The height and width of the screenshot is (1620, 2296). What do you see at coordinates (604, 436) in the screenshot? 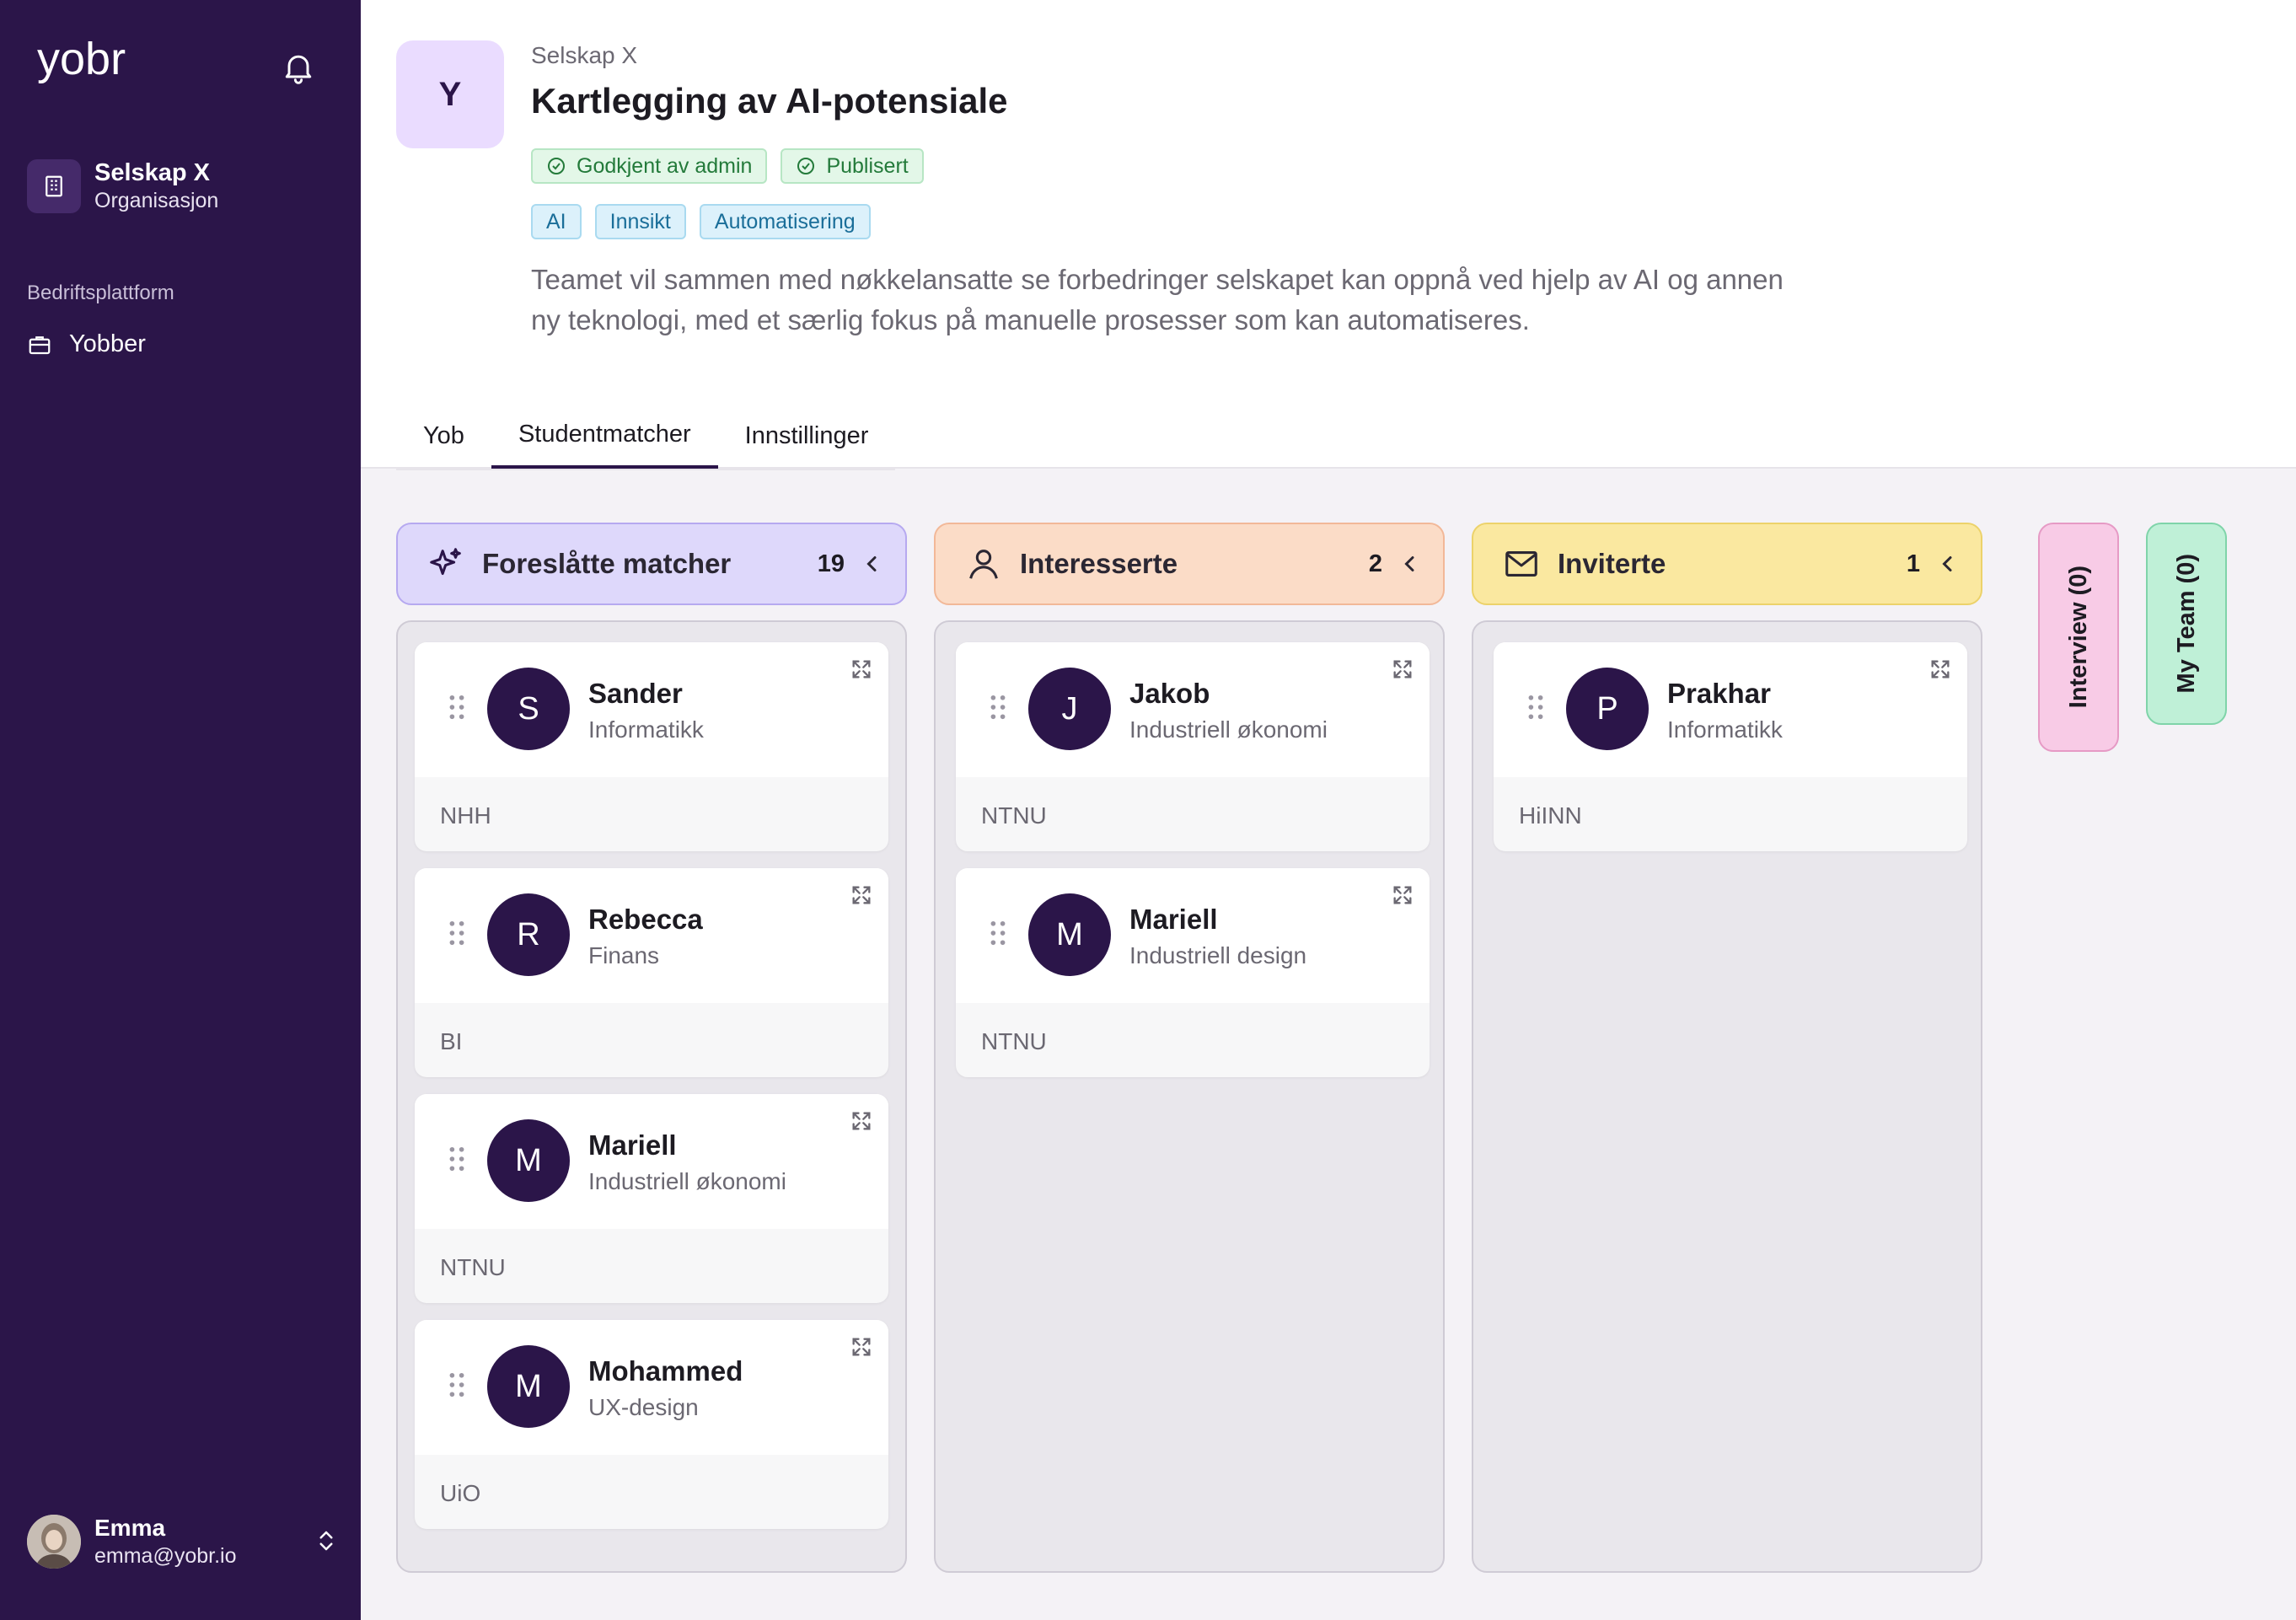
I see `tab-studentmatcher: Studentmatcher` at bounding box center [604, 436].